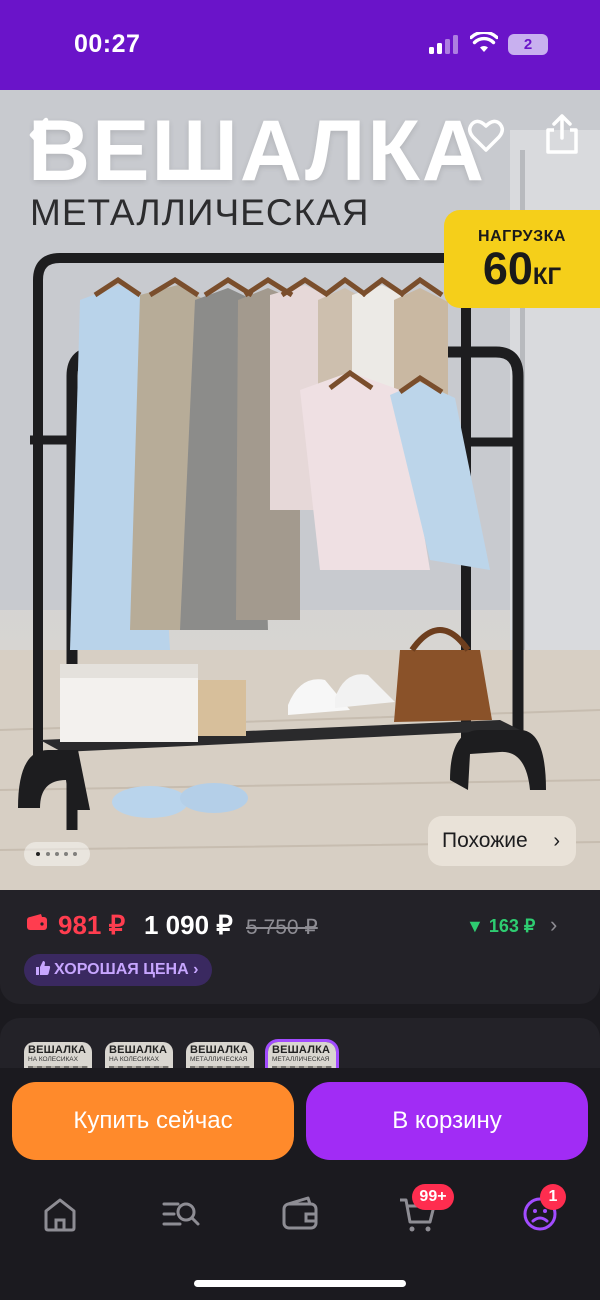 This screenshot has width=600, height=1300. Describe the element at coordinates (475, 926) in the screenshot. I see `arrow-down-icon: ▼` at that location.